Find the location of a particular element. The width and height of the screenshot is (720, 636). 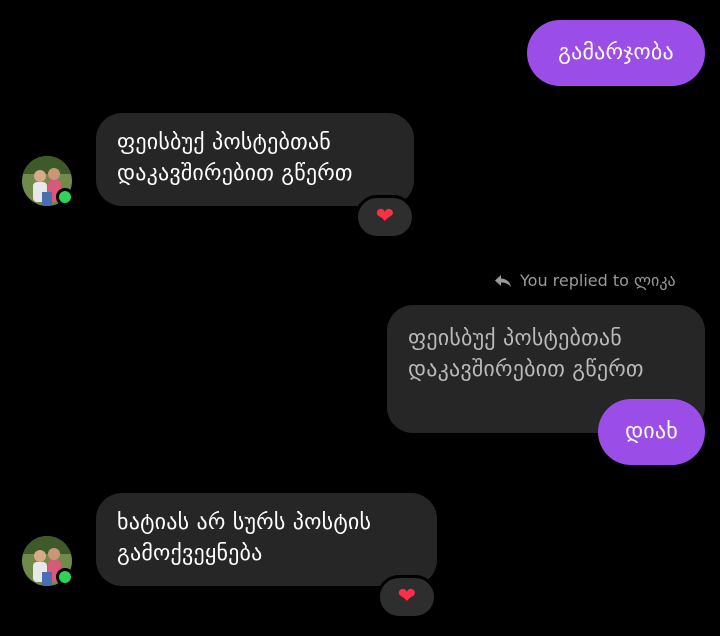

incoming-message: ფეისბუქ პოსტებთან დაკავშირებით გწერთ is located at coordinates (255, 159).